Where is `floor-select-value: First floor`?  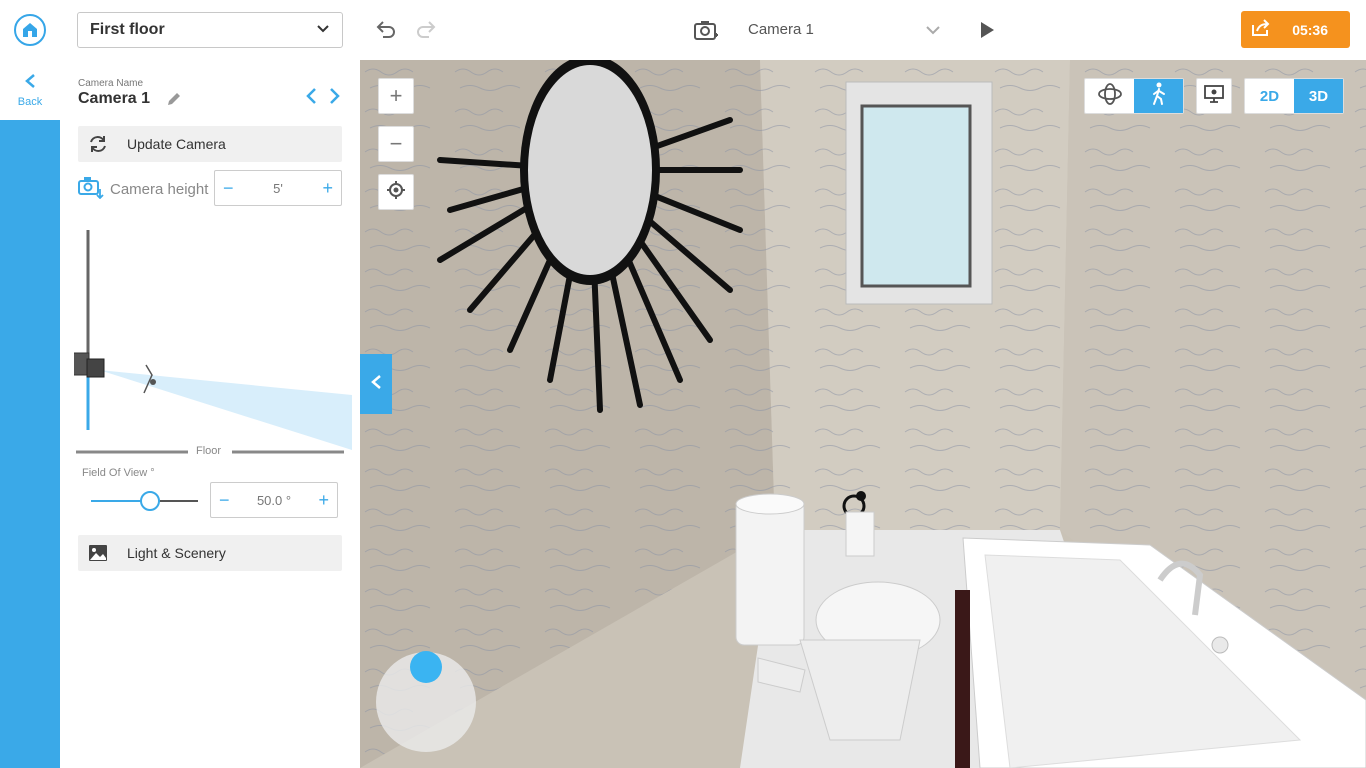
floor-select-value: First floor is located at coordinates (127, 29).